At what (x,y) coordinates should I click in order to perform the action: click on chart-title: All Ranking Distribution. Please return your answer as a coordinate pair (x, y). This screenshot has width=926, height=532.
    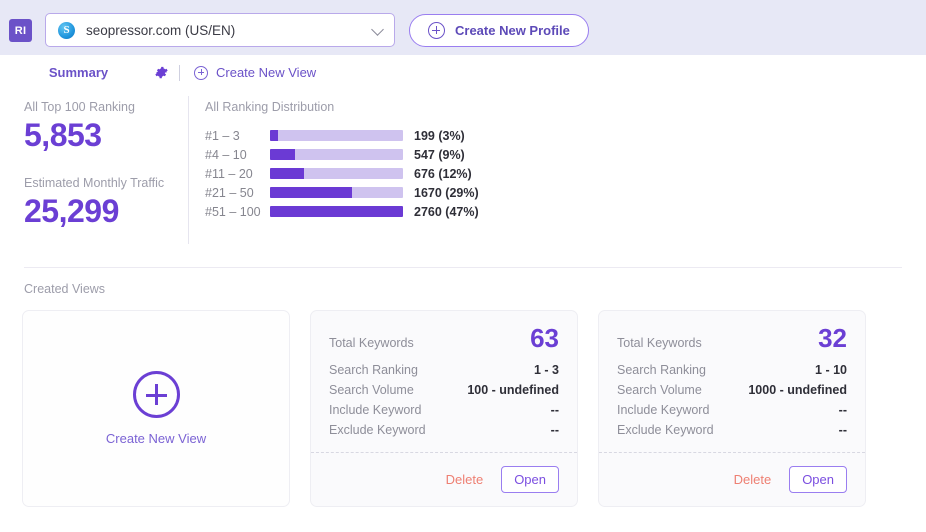
    Looking at the image, I should click on (270, 107).